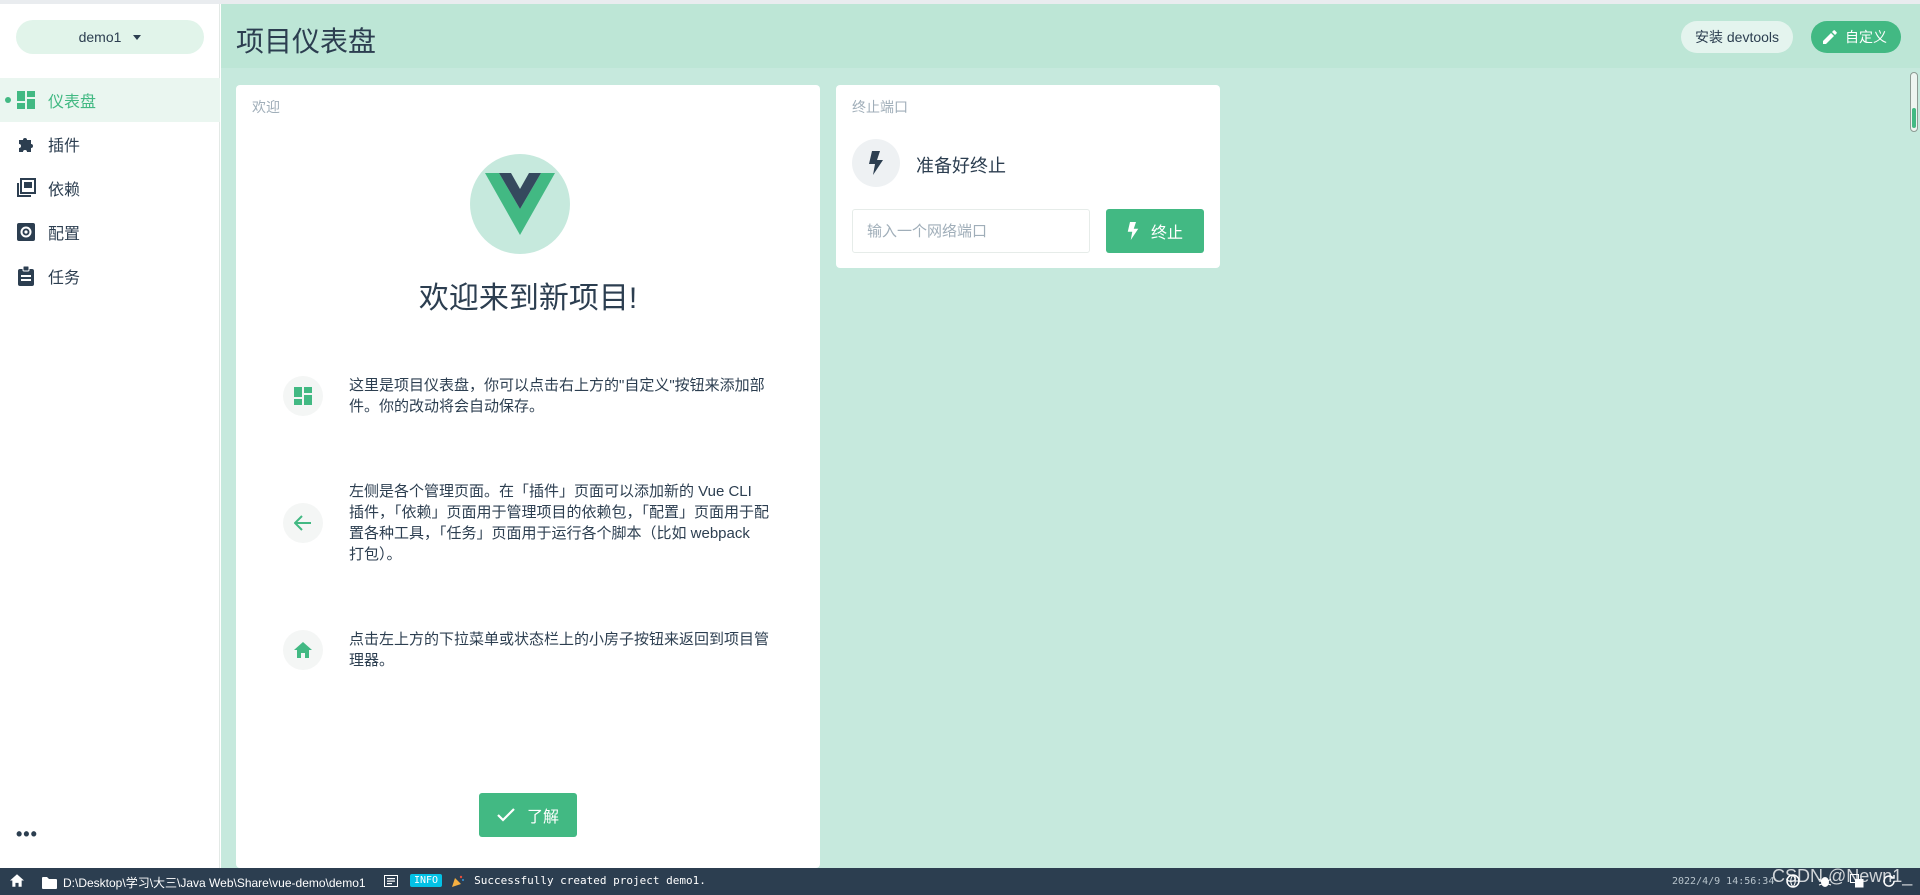  I want to click on kill-button: 终止, so click(1155, 231).